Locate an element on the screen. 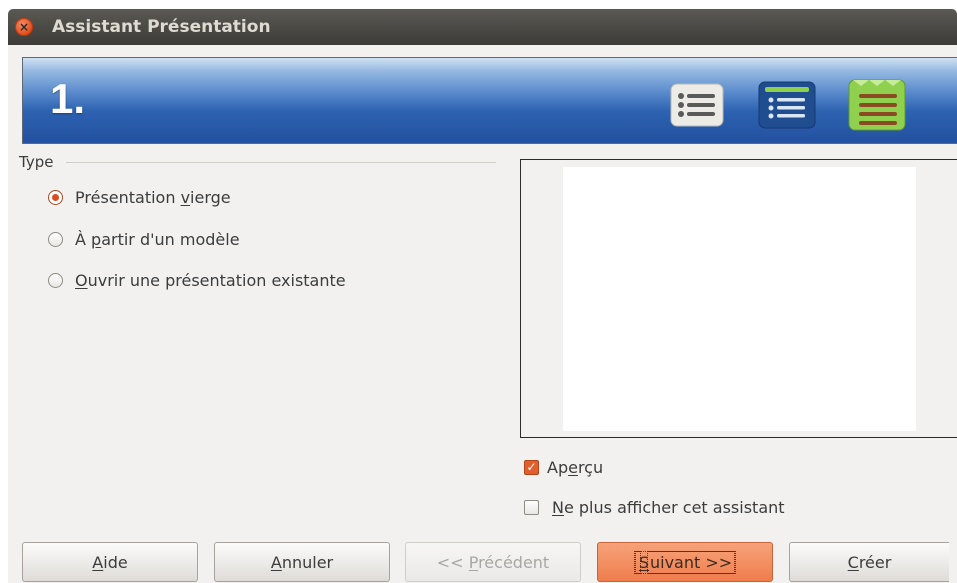  close-icon: × is located at coordinates (24, 27).